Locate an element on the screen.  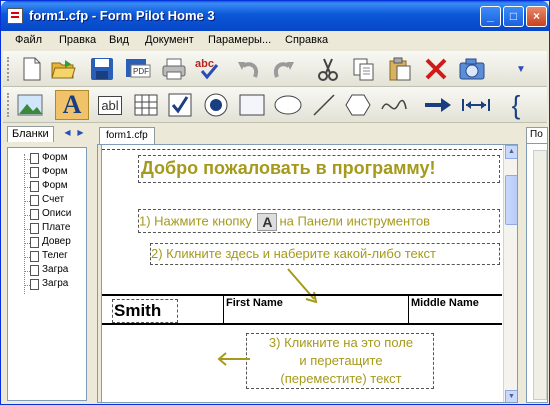
scroll-thumb is located at coordinates (511, 200).